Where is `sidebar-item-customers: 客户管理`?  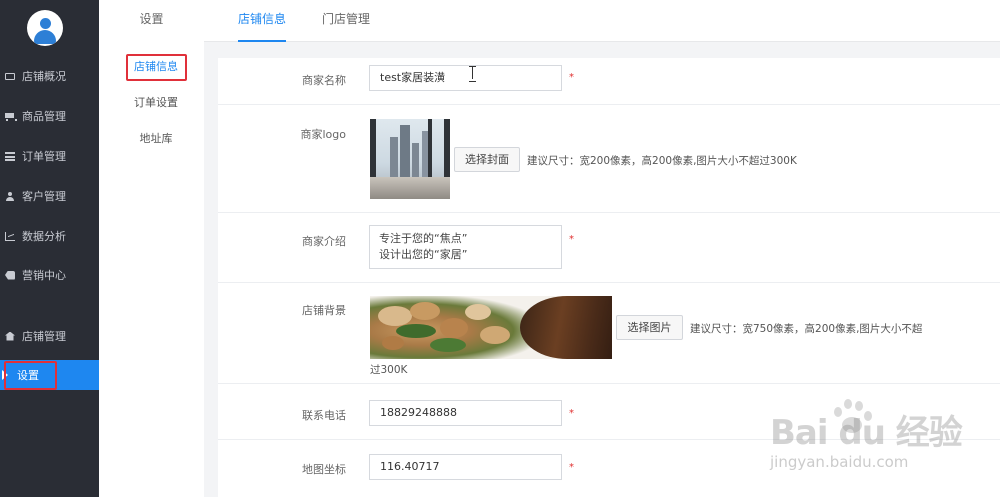 sidebar-item-customers: 客户管理 is located at coordinates (49, 196).